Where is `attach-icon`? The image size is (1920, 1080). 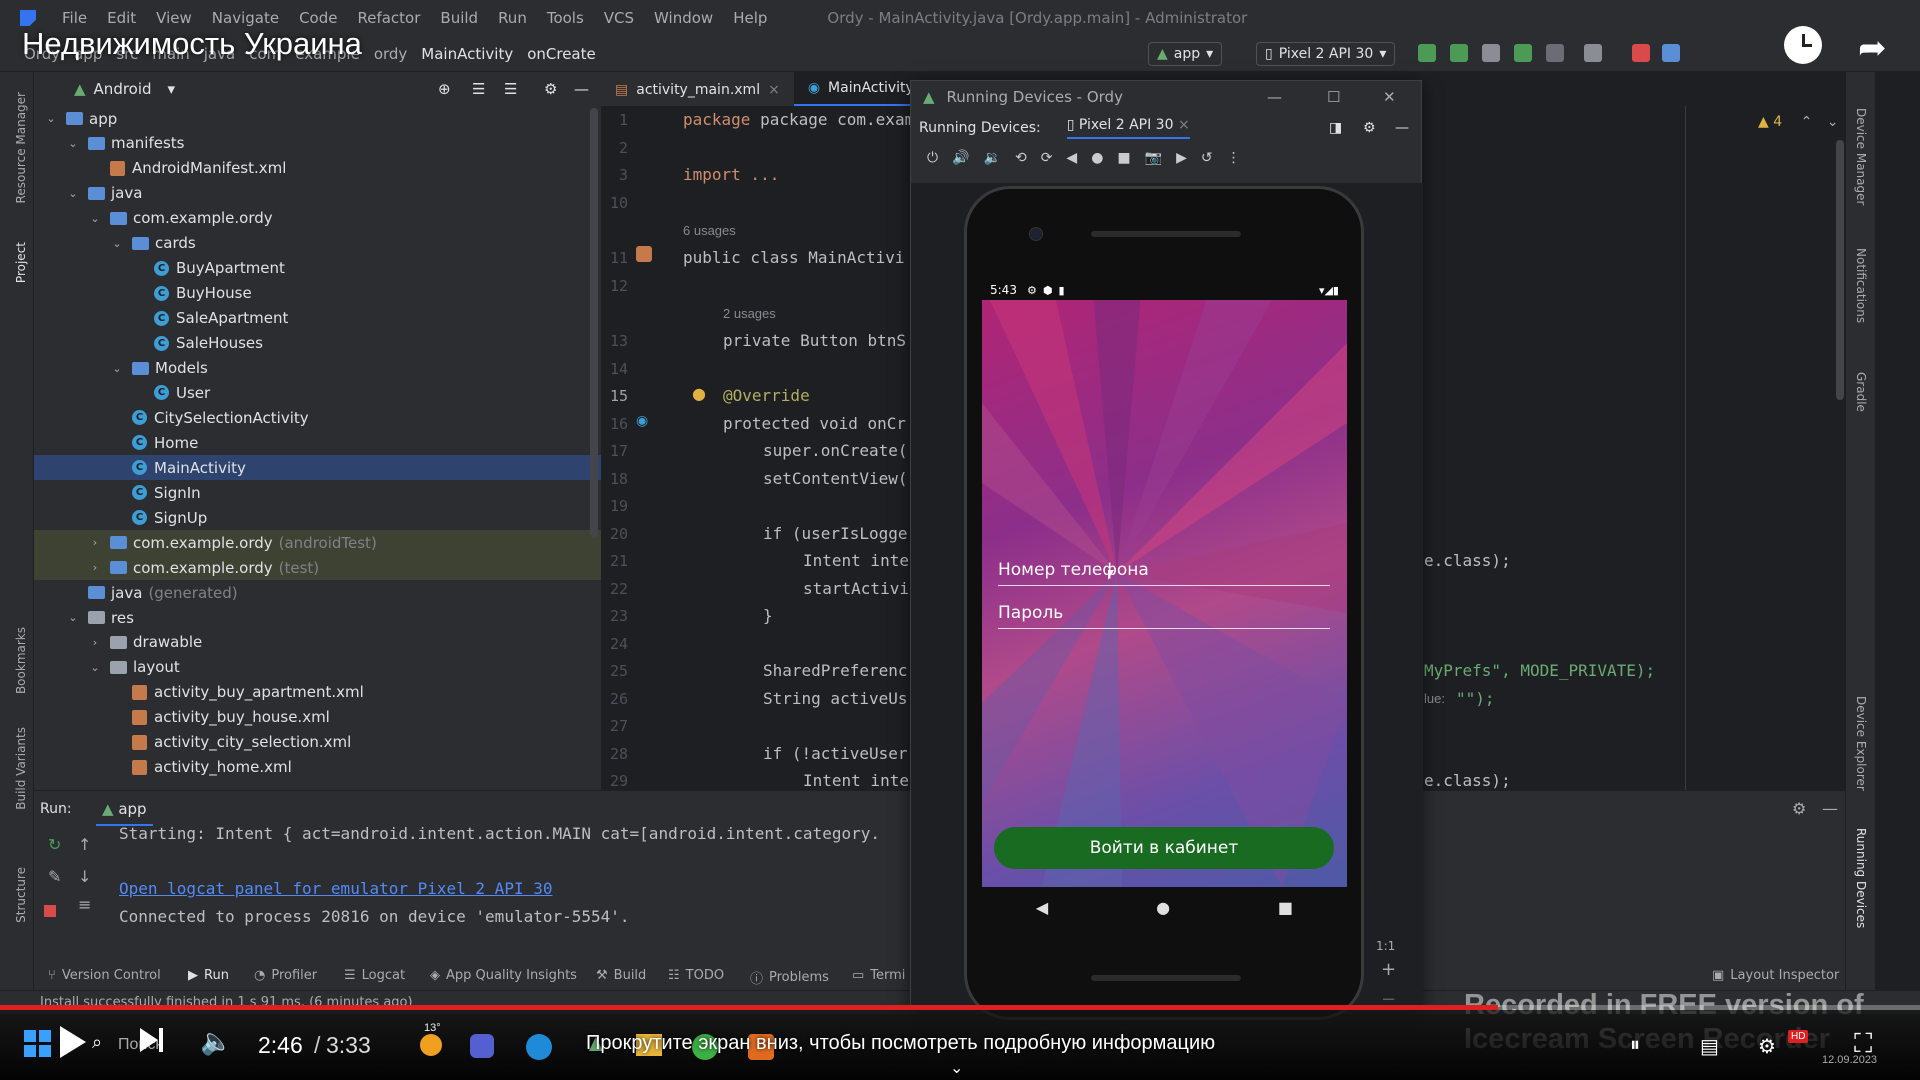
attach-icon is located at coordinates (1593, 53).